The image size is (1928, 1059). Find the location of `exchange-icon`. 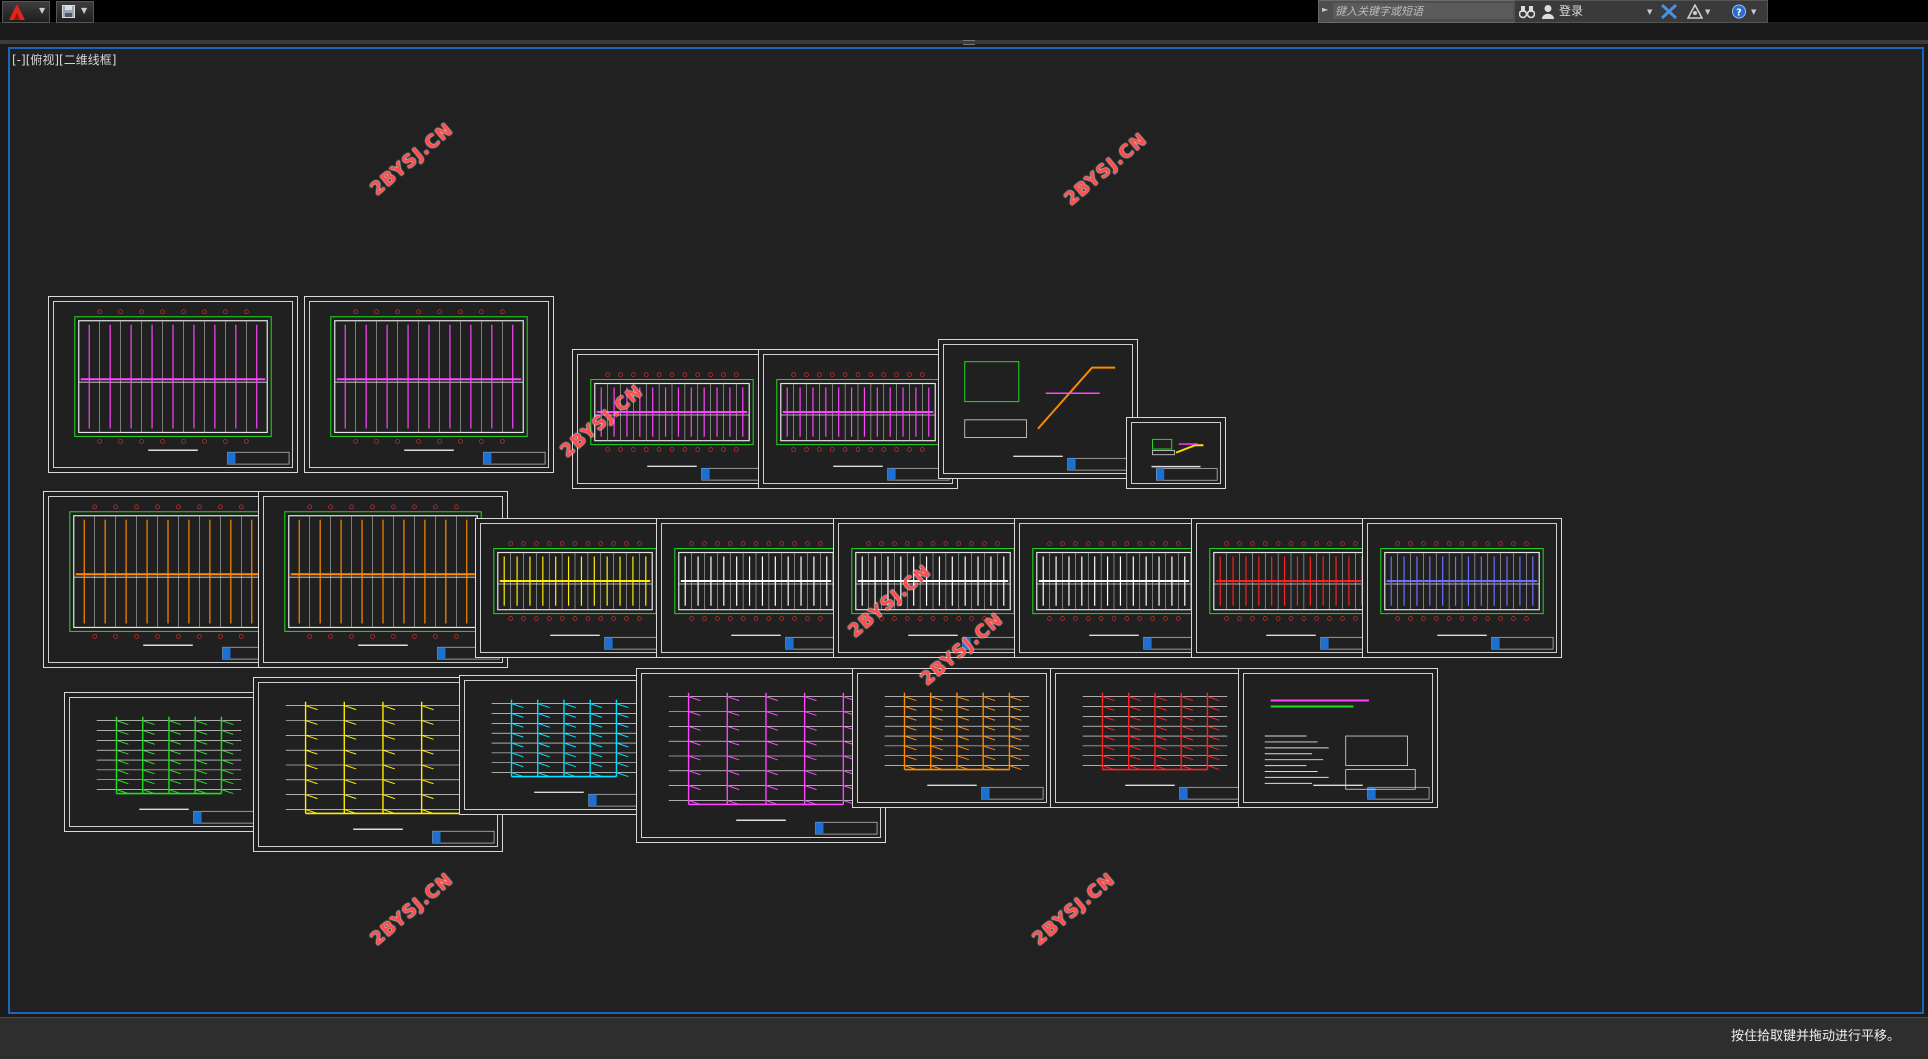

exchange-icon is located at coordinates (1669, 11).